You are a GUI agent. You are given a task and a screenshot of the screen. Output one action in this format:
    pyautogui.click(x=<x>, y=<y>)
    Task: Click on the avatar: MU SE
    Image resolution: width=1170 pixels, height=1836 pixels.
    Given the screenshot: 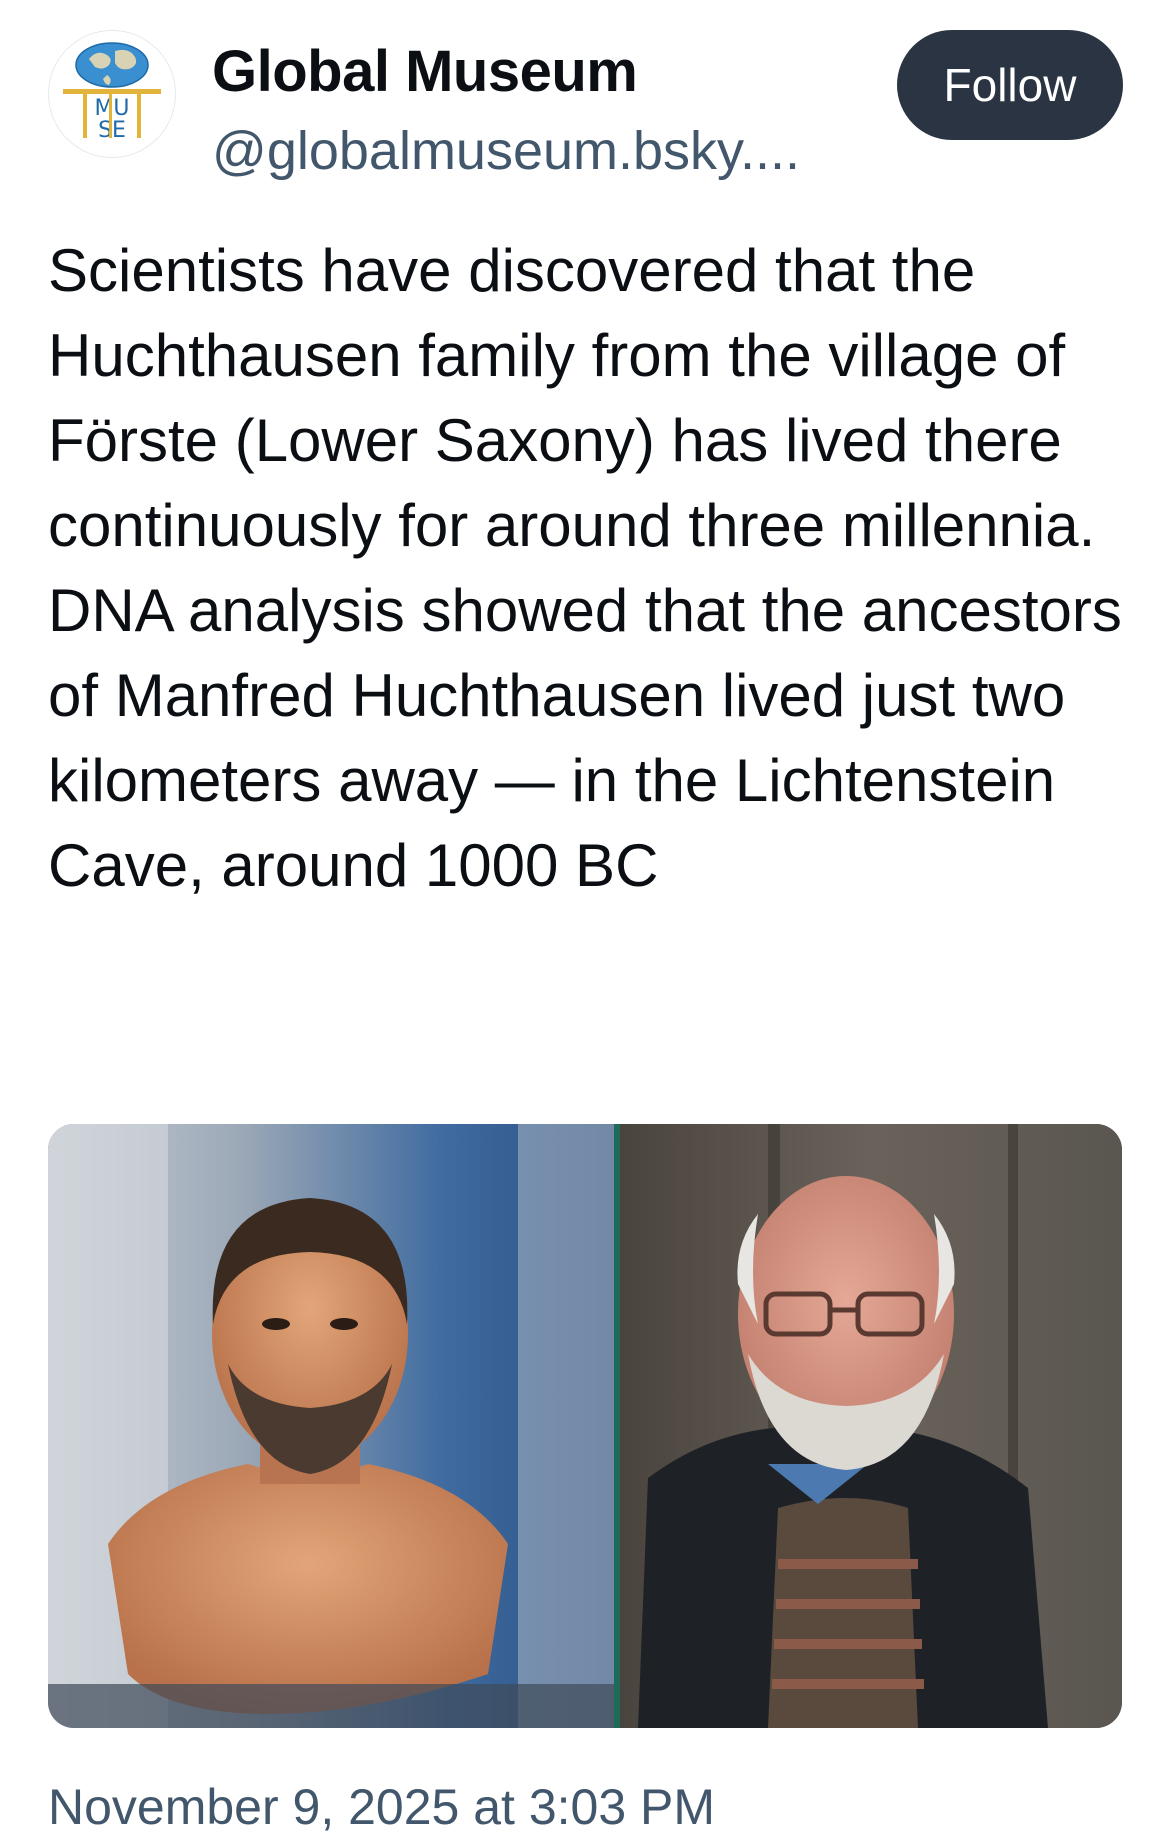 What is the action you would take?
    pyautogui.click(x=112, y=94)
    